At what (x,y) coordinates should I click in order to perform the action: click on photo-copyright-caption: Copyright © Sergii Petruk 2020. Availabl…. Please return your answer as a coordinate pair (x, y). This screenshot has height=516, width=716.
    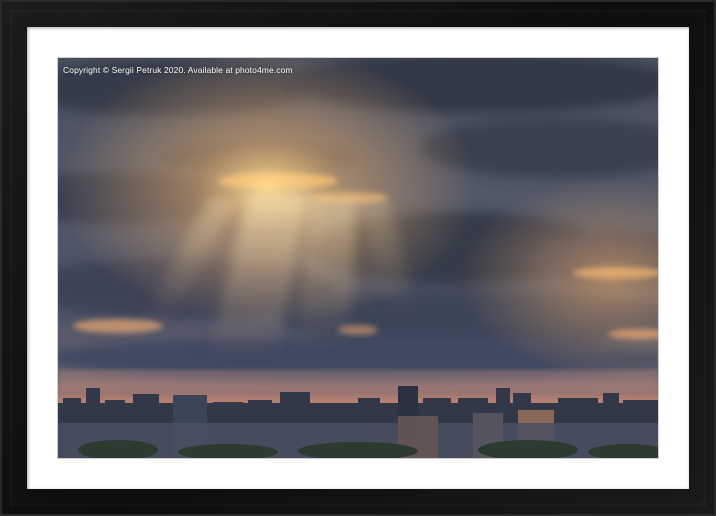
    Looking at the image, I should click on (178, 70).